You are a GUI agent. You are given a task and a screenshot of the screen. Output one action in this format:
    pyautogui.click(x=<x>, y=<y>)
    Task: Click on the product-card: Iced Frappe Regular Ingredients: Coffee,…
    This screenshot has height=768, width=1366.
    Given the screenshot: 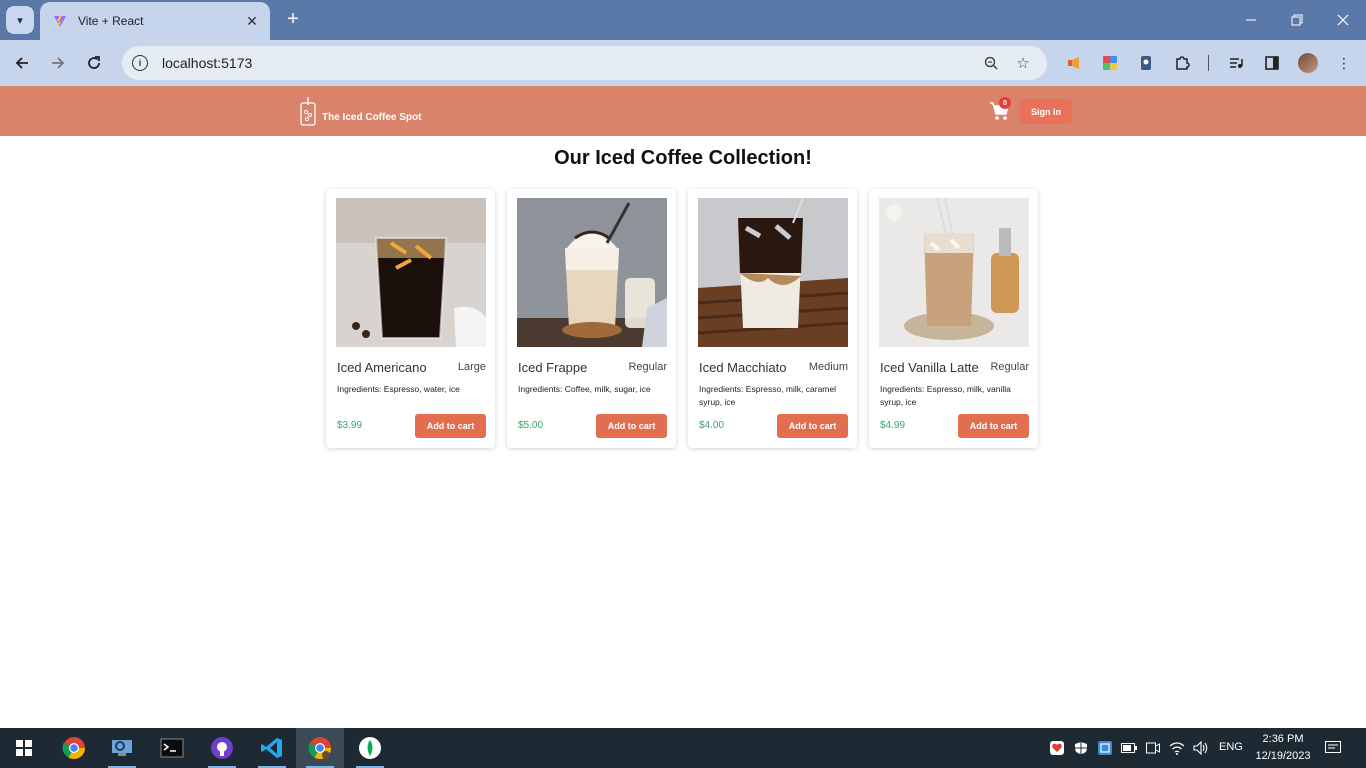 What is the action you would take?
    pyautogui.click(x=591, y=318)
    